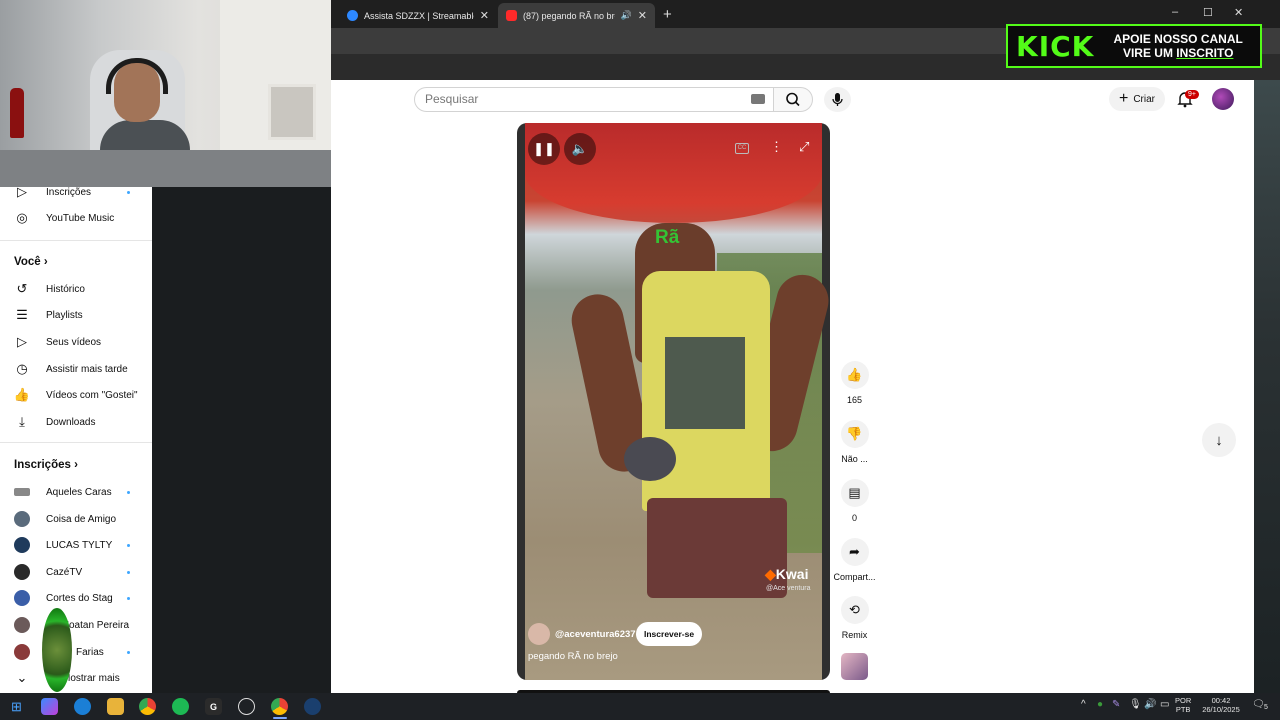  I want to click on sidebar-channel: Coisa de Amigo, so click(76, 519).